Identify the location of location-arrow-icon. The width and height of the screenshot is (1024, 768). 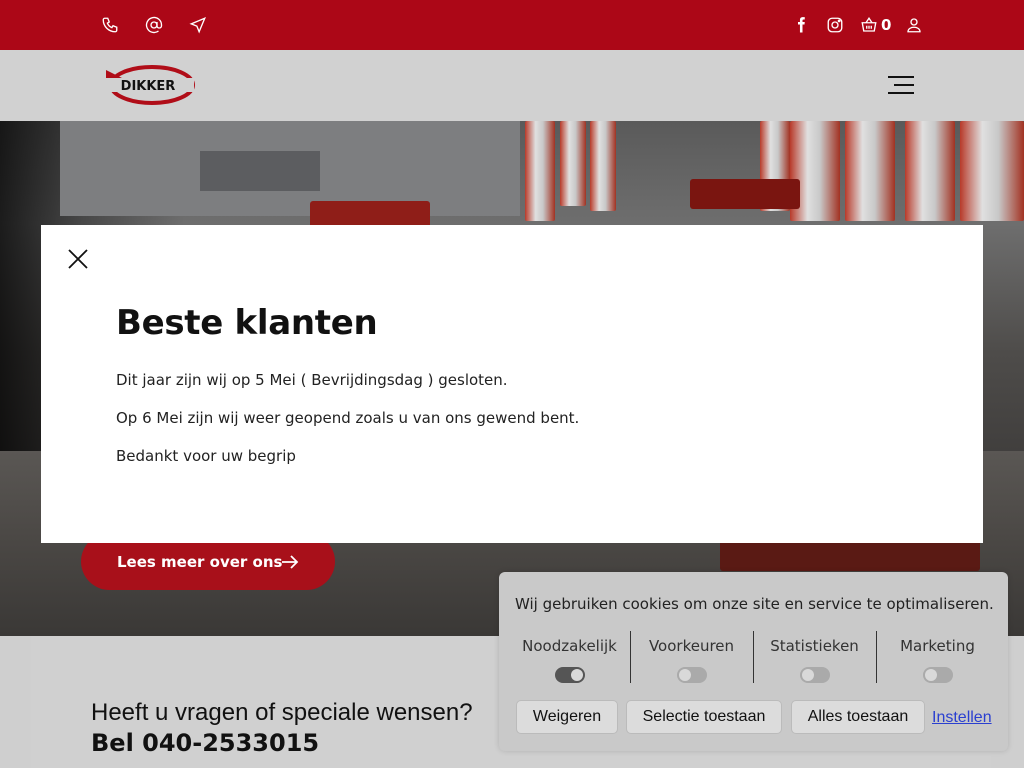
(198, 25).